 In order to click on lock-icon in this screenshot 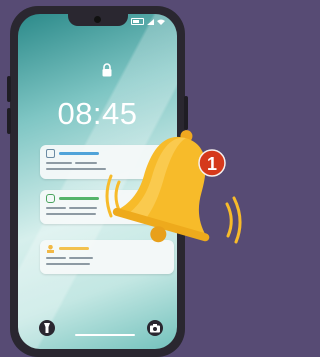, I will do `click(107, 70)`.